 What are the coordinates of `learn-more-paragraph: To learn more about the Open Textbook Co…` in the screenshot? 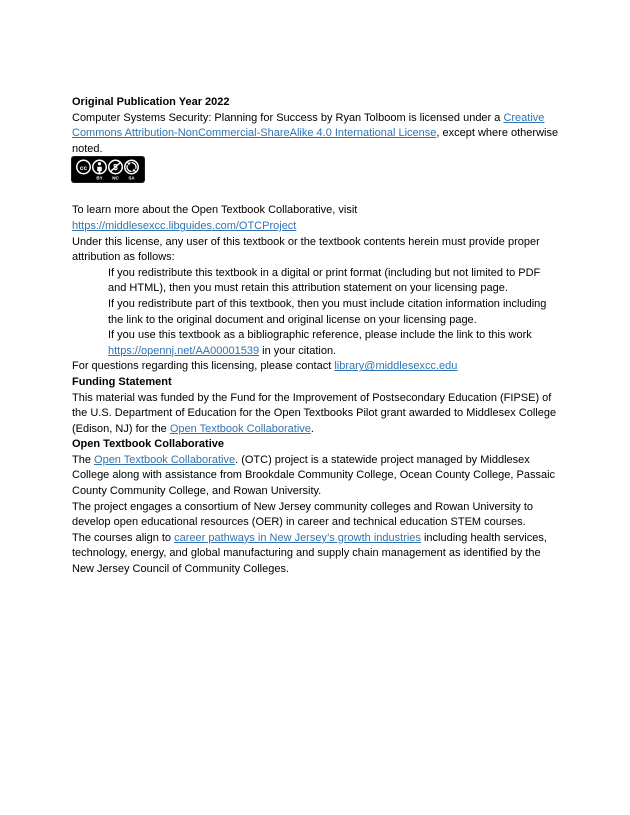 It's located at (315, 218).